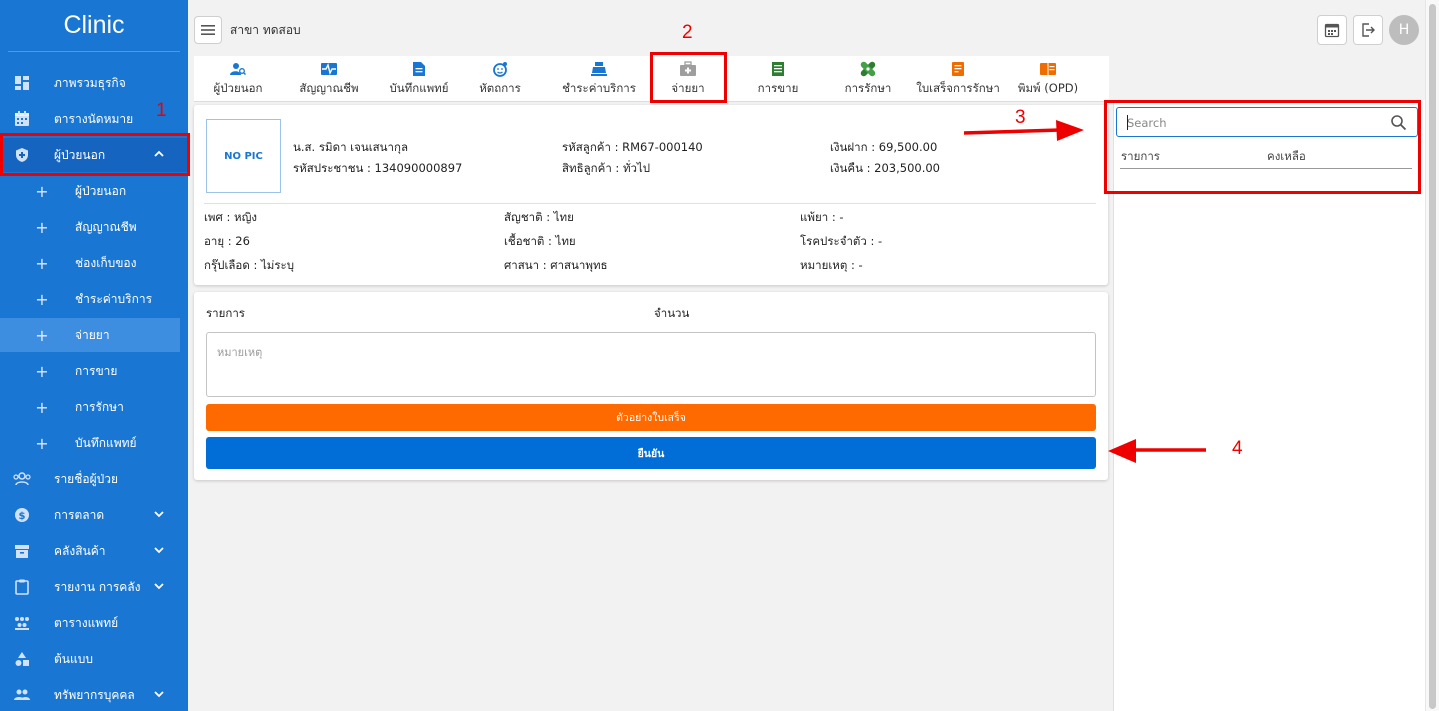 The width and height of the screenshot is (1439, 711). What do you see at coordinates (243, 156) in the screenshot?
I see `patient-photo: NO PIC` at bounding box center [243, 156].